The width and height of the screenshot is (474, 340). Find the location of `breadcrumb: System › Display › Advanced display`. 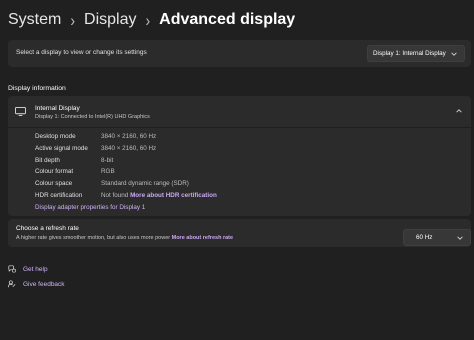

breadcrumb: System › Display › Advanced display is located at coordinates (151, 20).